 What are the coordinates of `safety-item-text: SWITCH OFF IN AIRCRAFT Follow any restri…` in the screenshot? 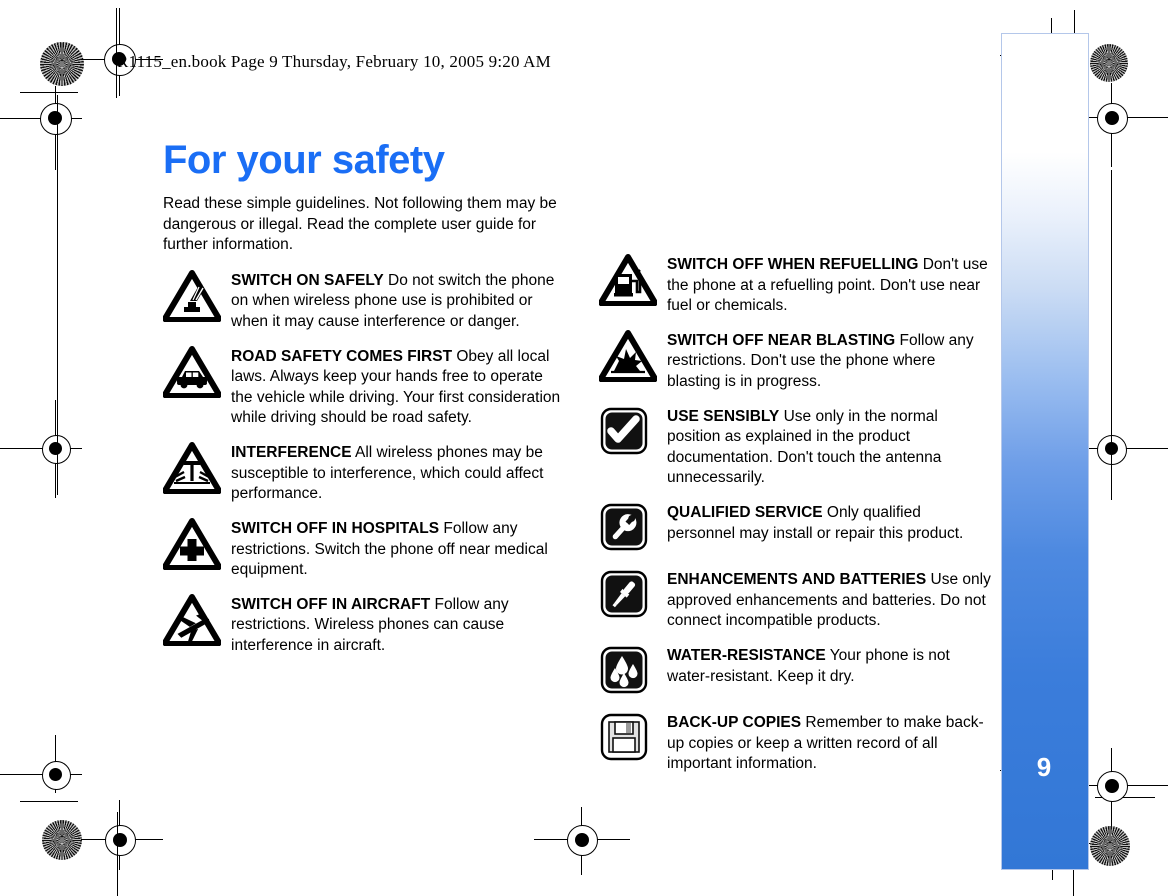 It's located at (397, 625).